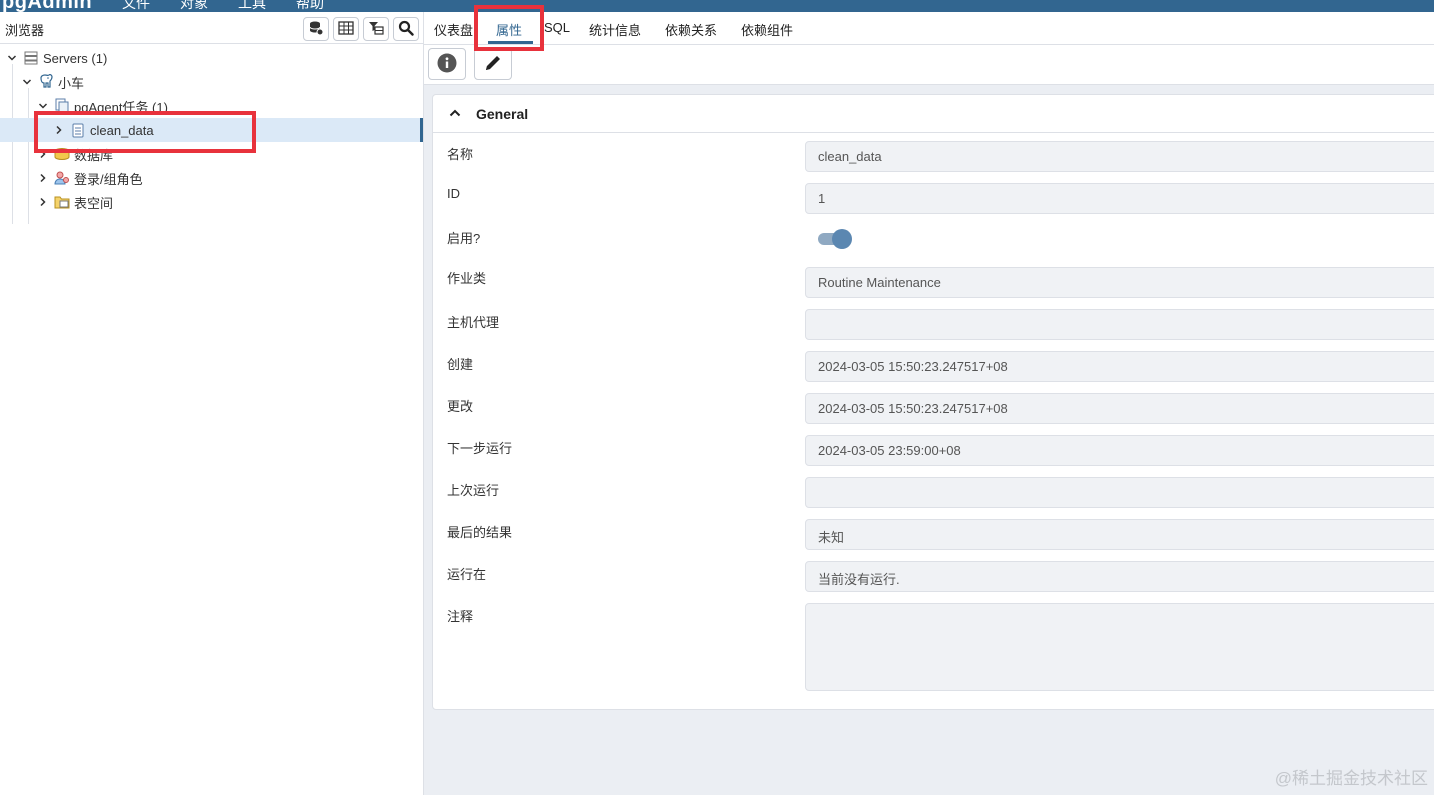  I want to click on tablespaces-icon, so click(62, 202).